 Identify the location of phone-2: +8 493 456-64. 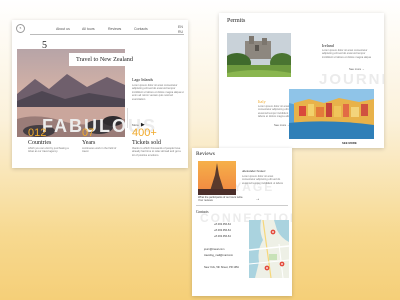
(222, 230).